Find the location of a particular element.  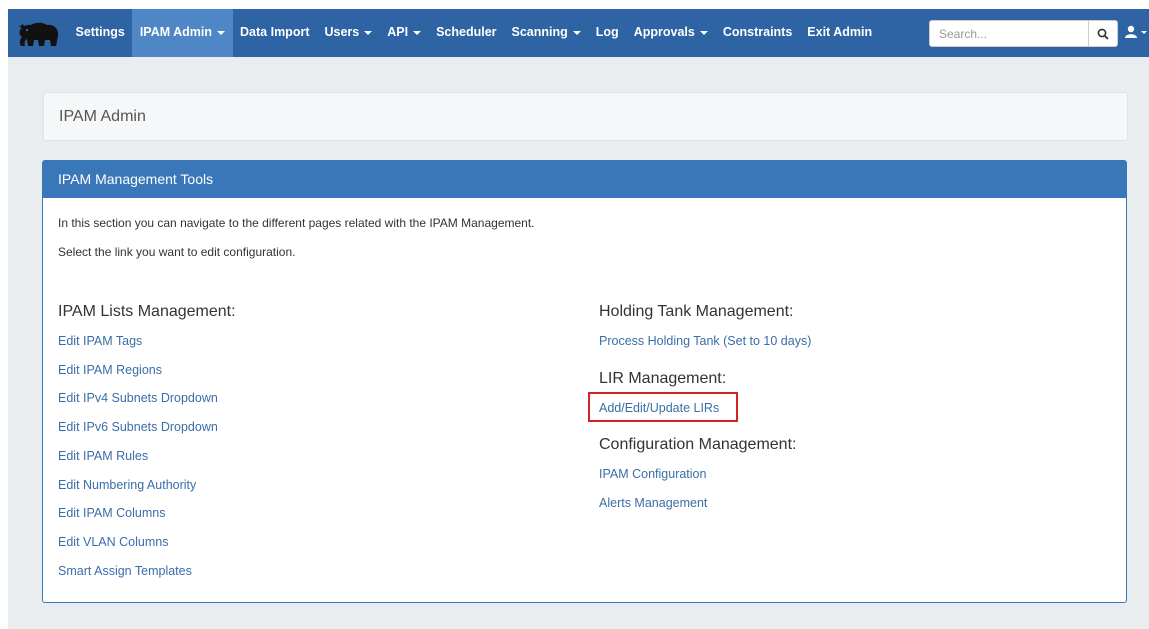

link-edit-ipv6-subnets-dropdown: Edit IPv6 Subnets Dropdown is located at coordinates (138, 427).